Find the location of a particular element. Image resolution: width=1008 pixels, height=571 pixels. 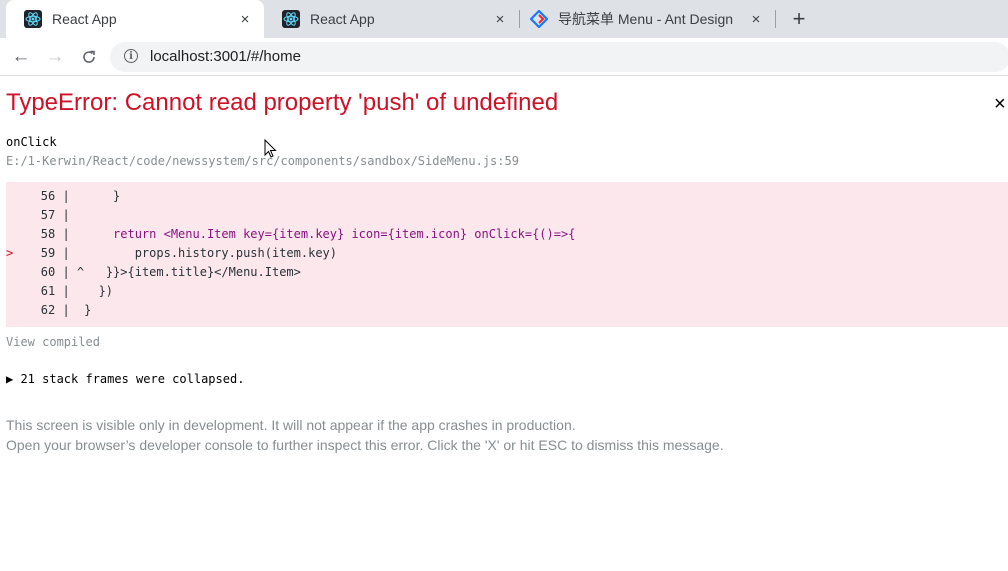

arrow-right-icon: → is located at coordinates (55, 56).